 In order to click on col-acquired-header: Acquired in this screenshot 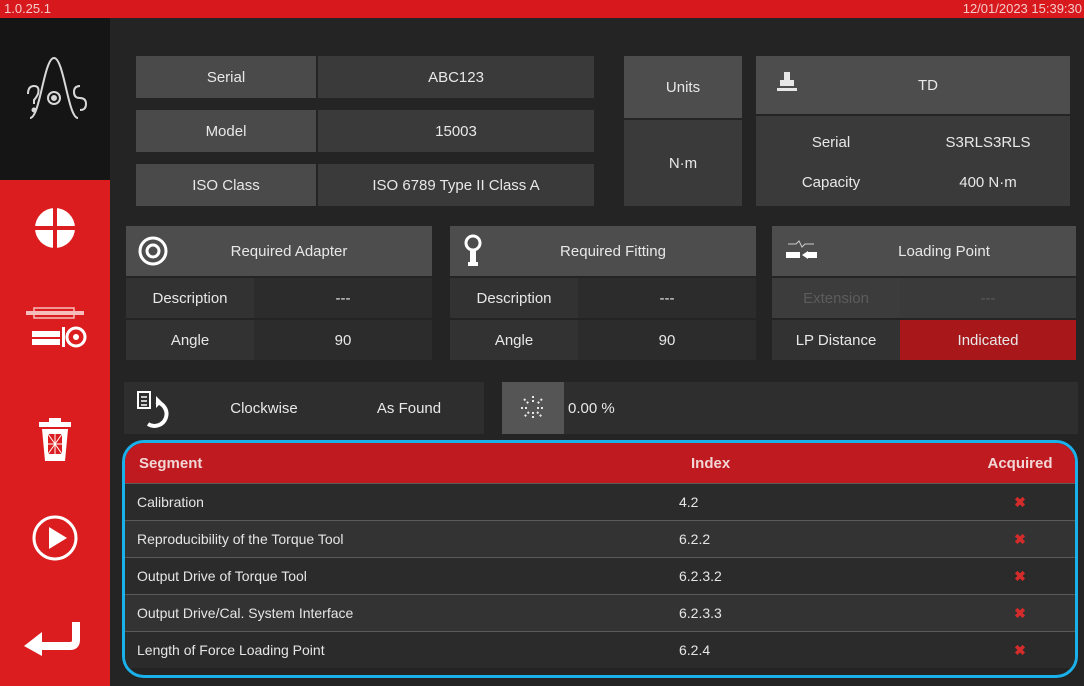, I will do `click(1020, 463)`.